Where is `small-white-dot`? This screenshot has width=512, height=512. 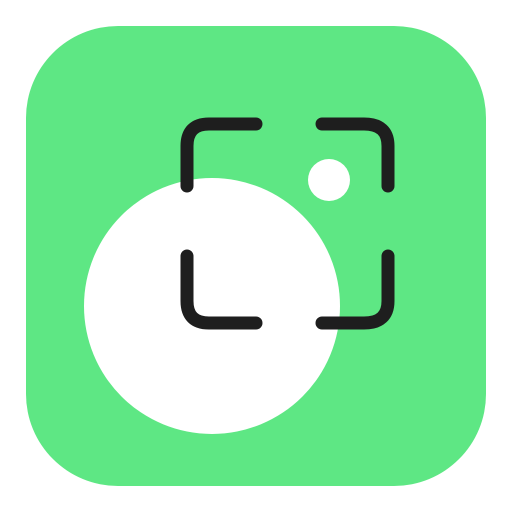 small-white-dot is located at coordinates (329, 180).